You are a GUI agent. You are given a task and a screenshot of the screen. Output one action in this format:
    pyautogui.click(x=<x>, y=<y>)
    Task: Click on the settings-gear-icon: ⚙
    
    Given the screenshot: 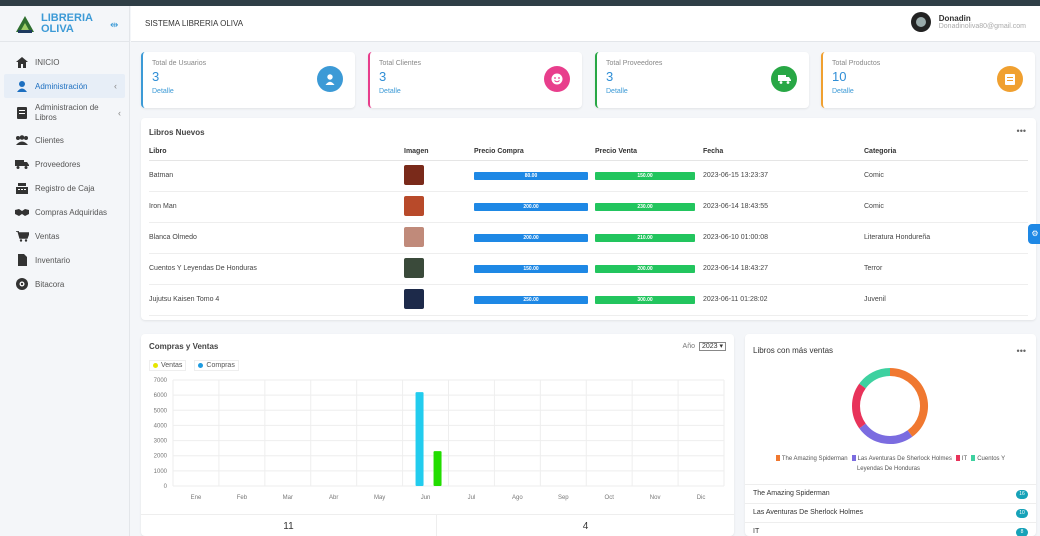 What is the action you would take?
    pyautogui.click(x=1034, y=234)
    